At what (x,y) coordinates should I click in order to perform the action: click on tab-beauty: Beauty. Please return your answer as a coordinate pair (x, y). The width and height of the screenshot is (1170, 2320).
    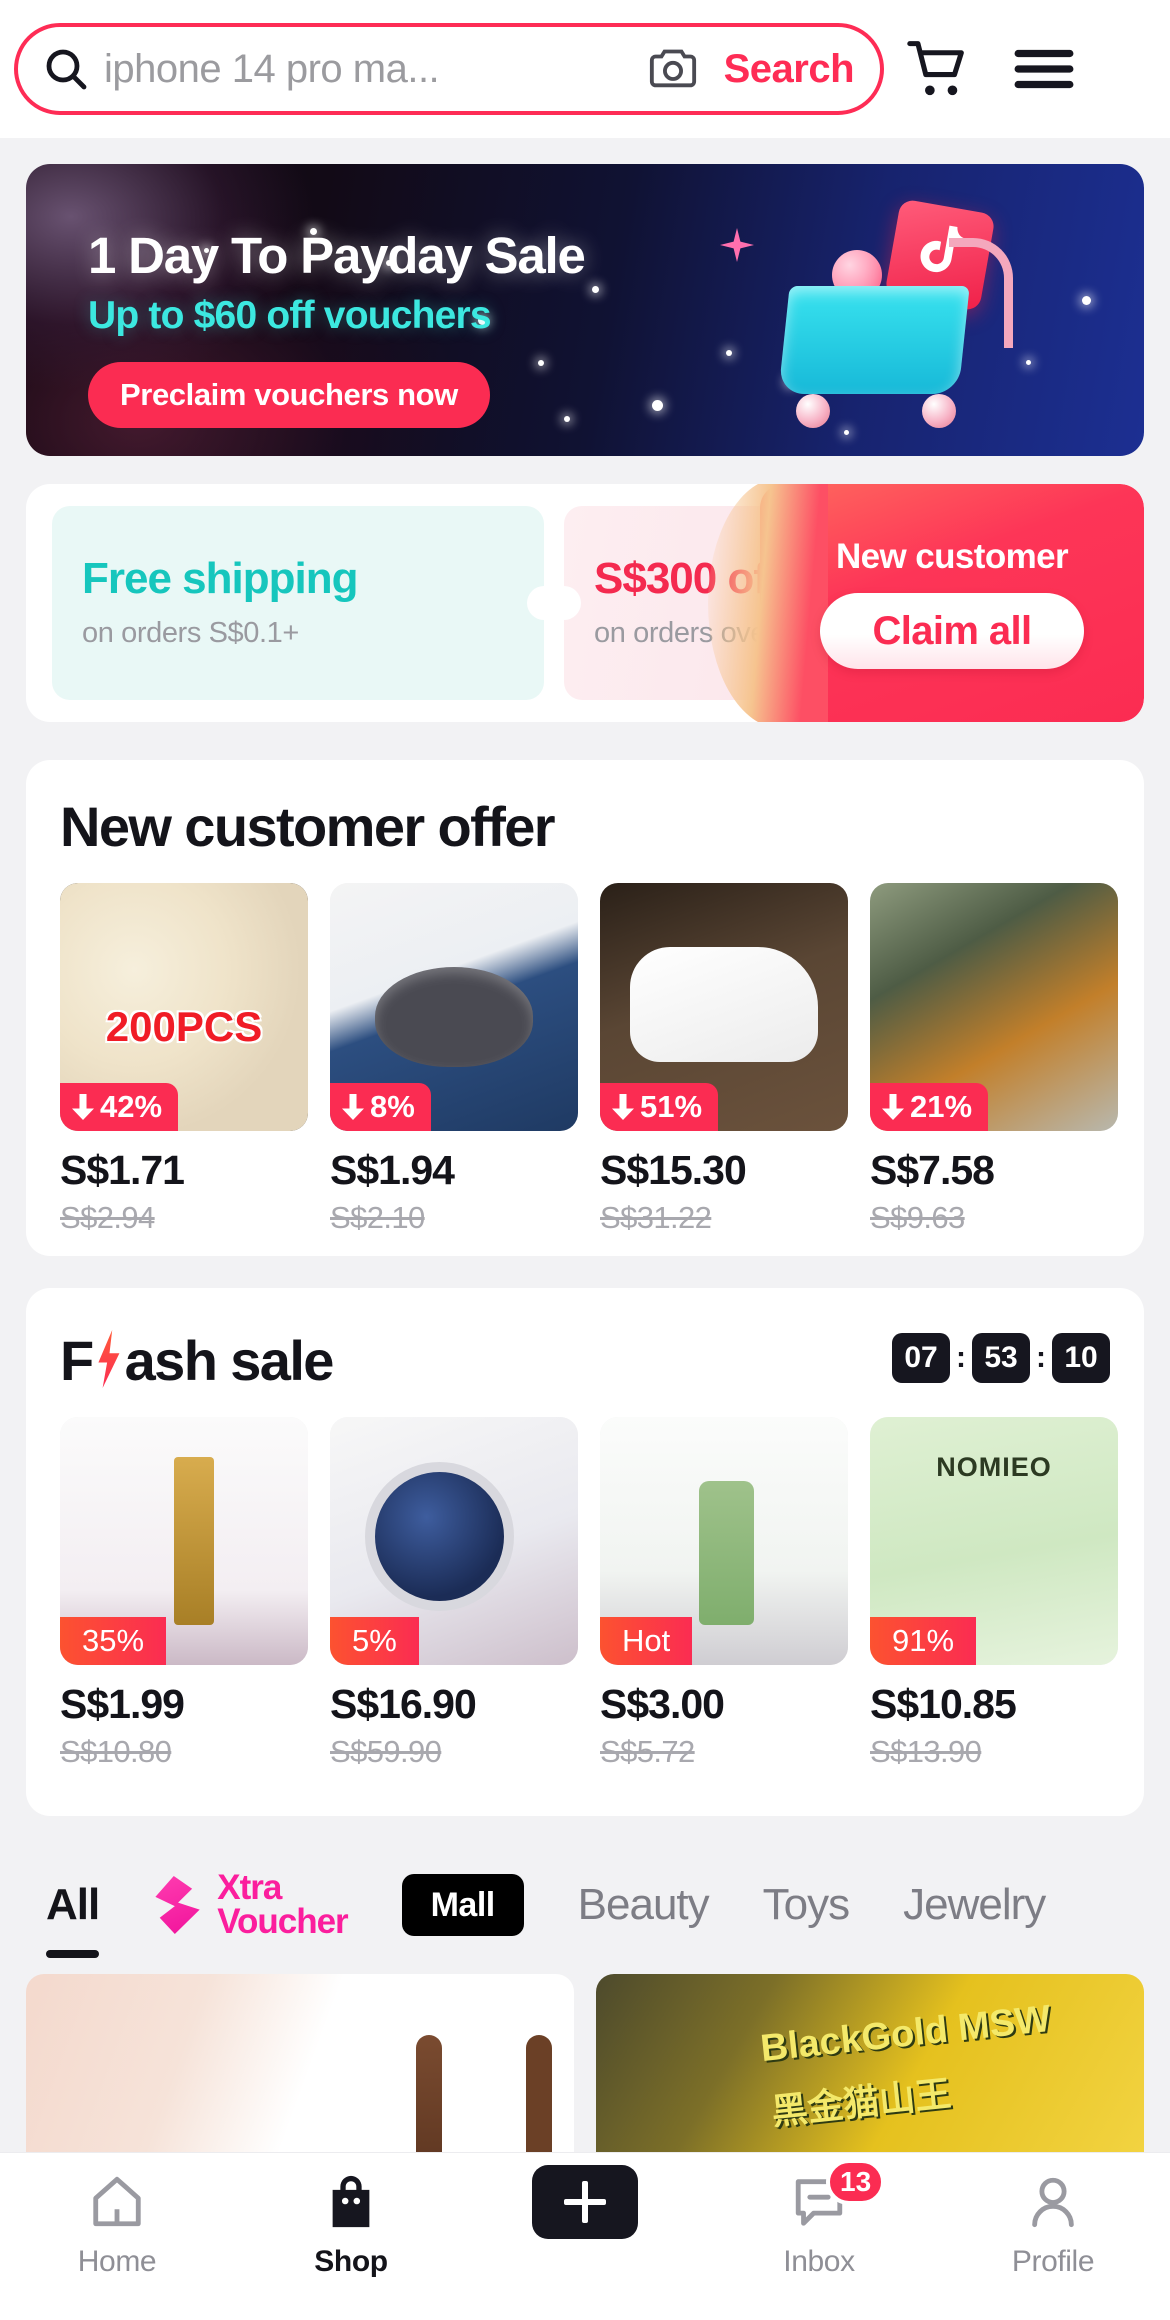
    Looking at the image, I should click on (643, 1905).